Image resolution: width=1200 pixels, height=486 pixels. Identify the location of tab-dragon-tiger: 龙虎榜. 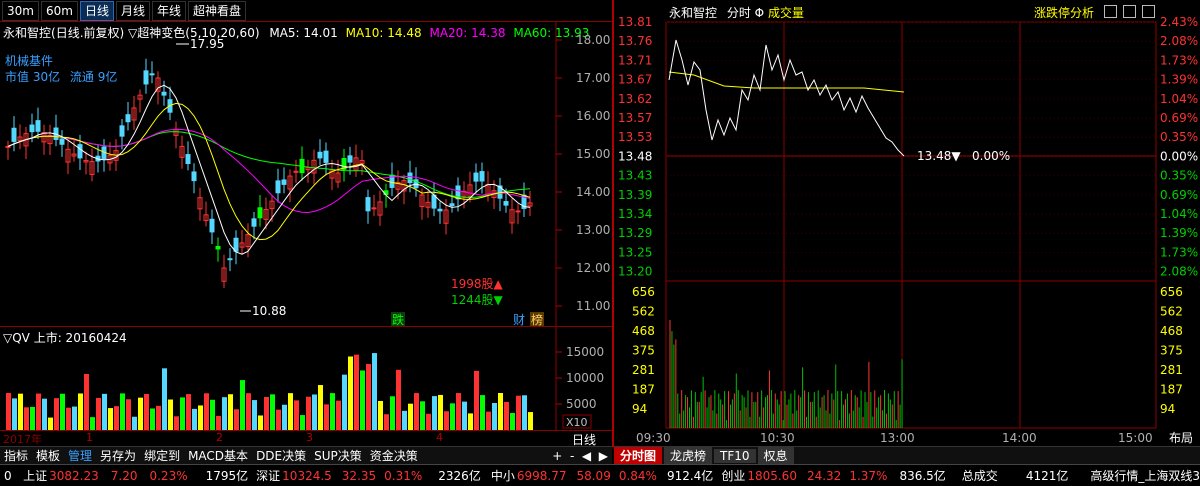
(688, 455).